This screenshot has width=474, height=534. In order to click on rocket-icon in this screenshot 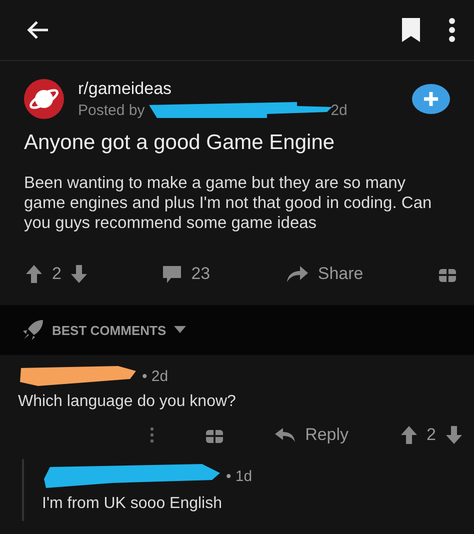, I will do `click(33, 330)`.